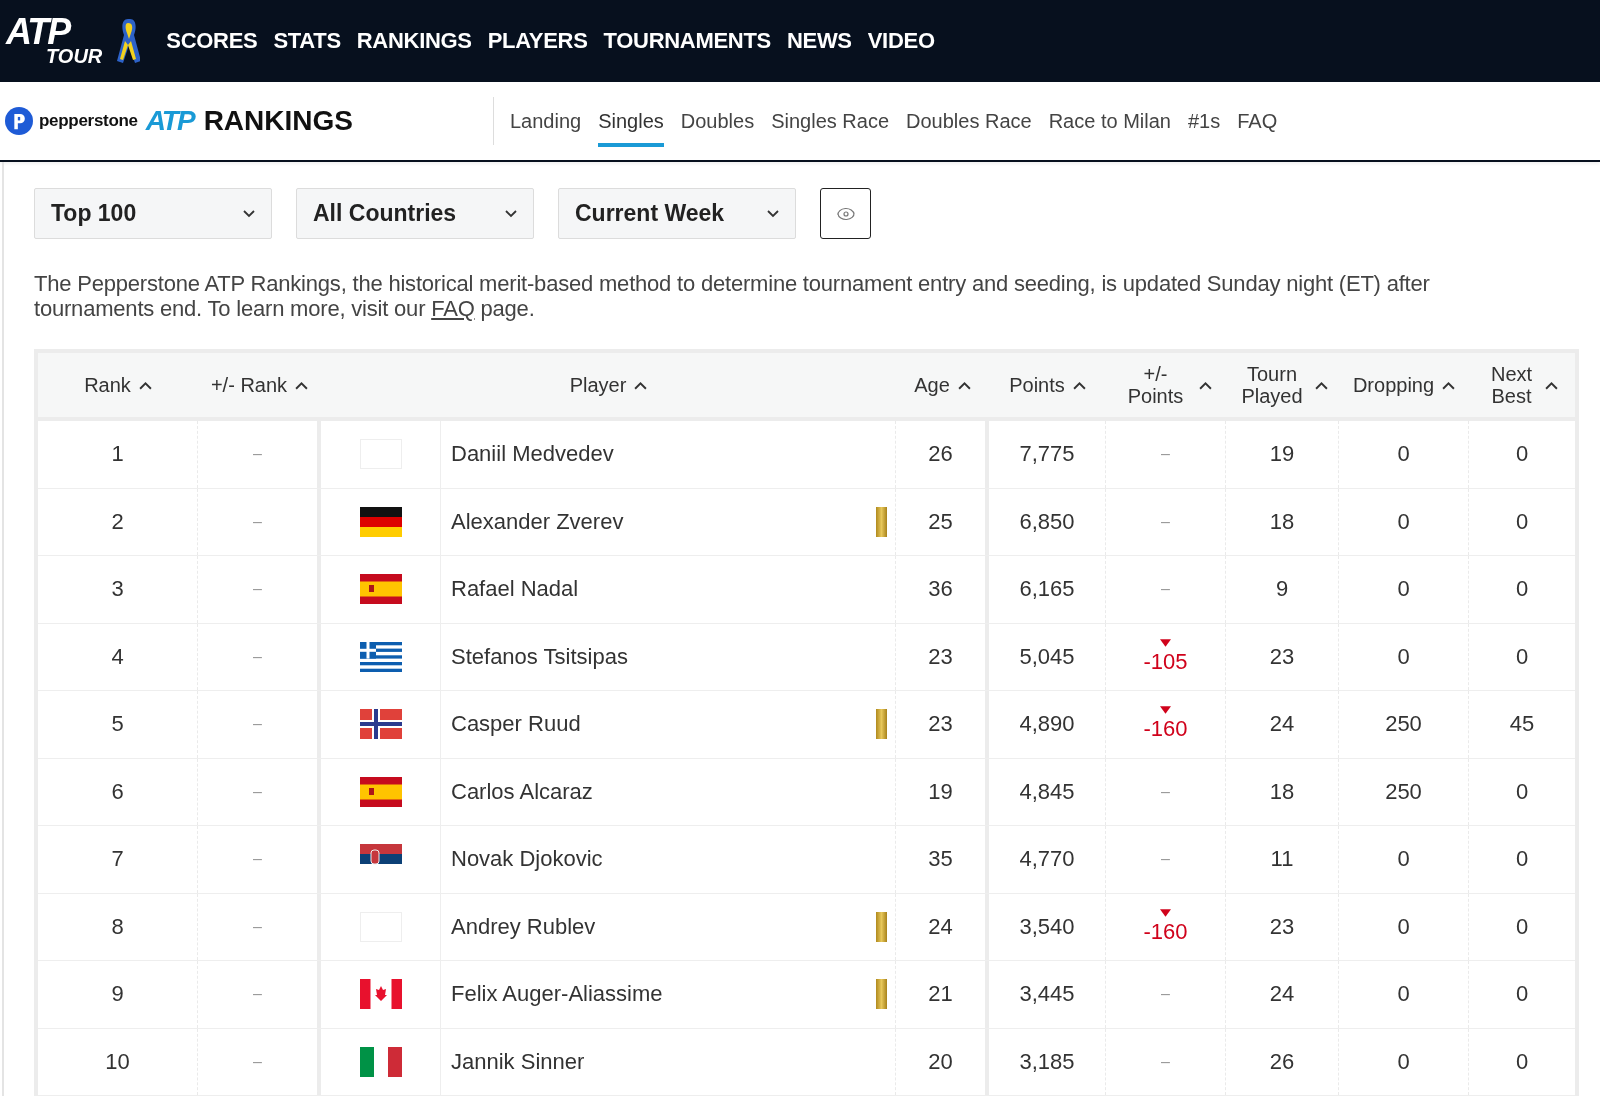 Image resolution: width=1600 pixels, height=1107 pixels. I want to click on age-cell: 24, so click(942, 926).